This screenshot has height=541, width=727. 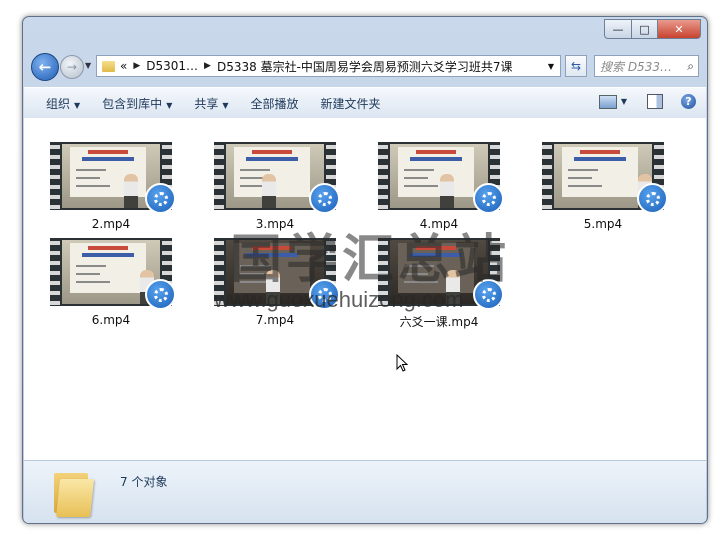 I want to click on help-button: ?, so click(x=688, y=101).